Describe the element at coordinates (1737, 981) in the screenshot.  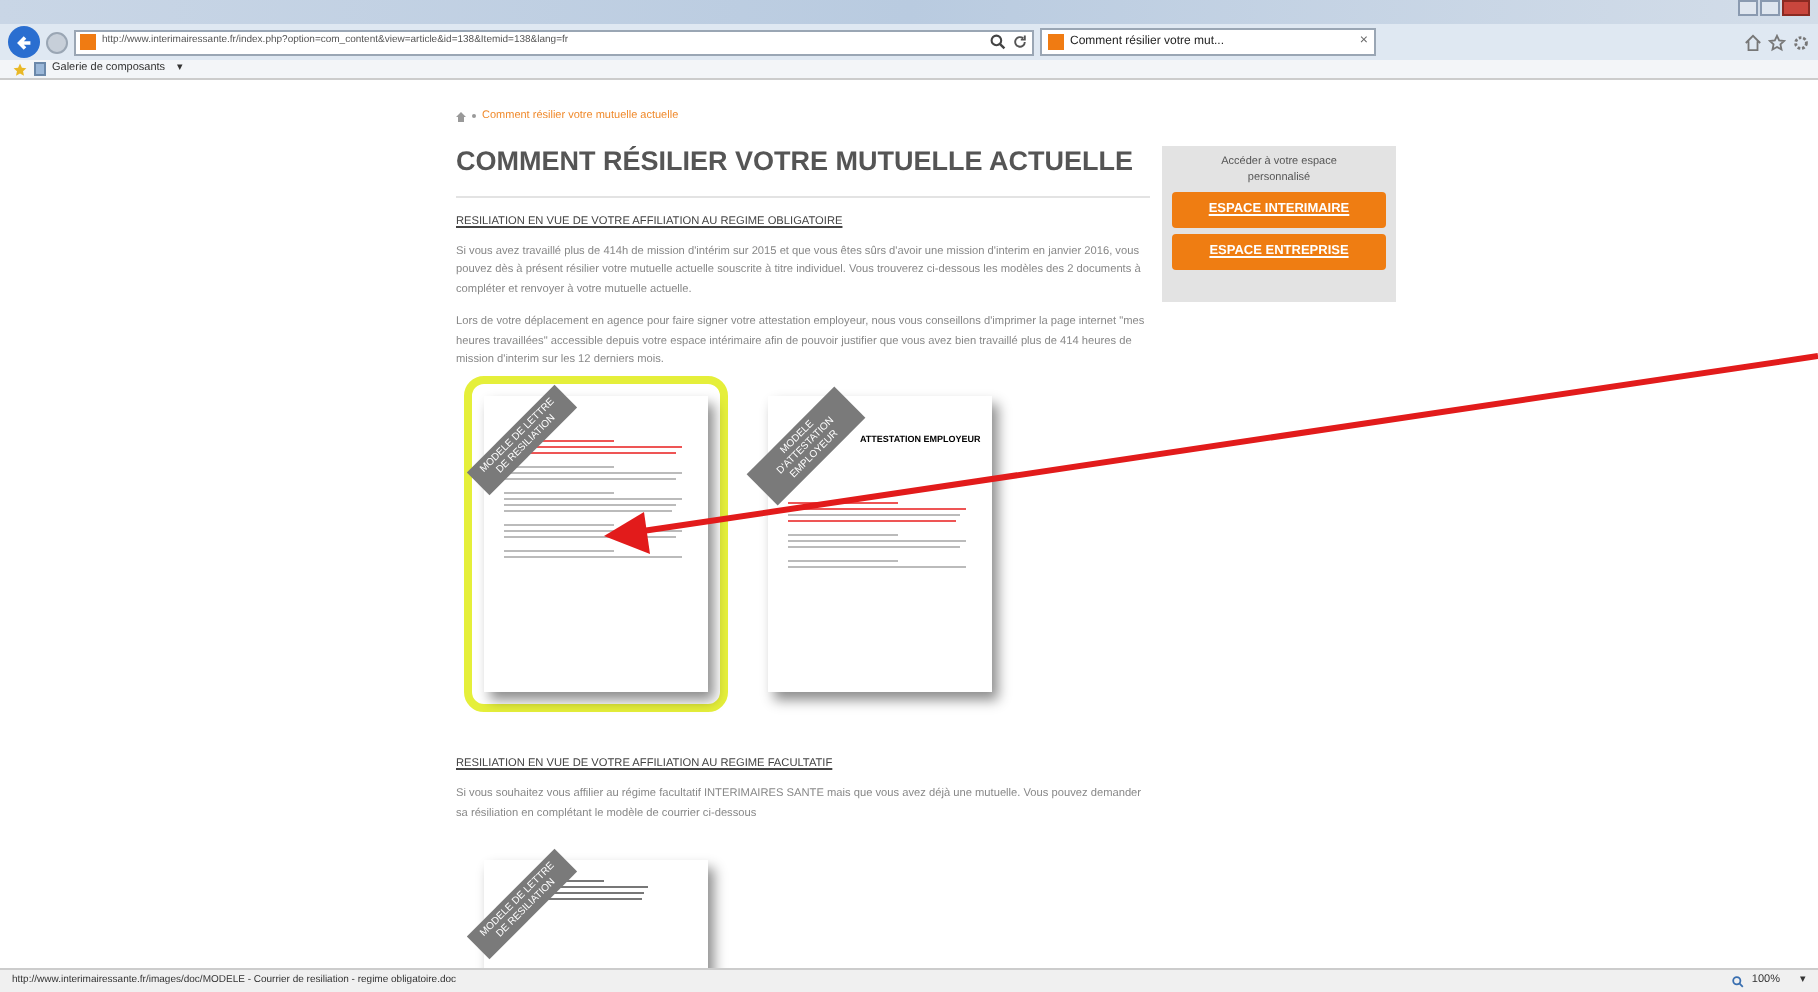
I see `zoom-icon` at that location.